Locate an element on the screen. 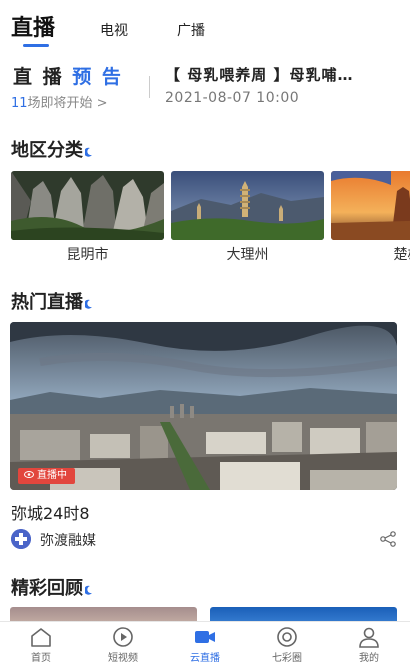 This screenshot has width=410, height=662. tab-tv: 电视 is located at coordinates (114, 30).